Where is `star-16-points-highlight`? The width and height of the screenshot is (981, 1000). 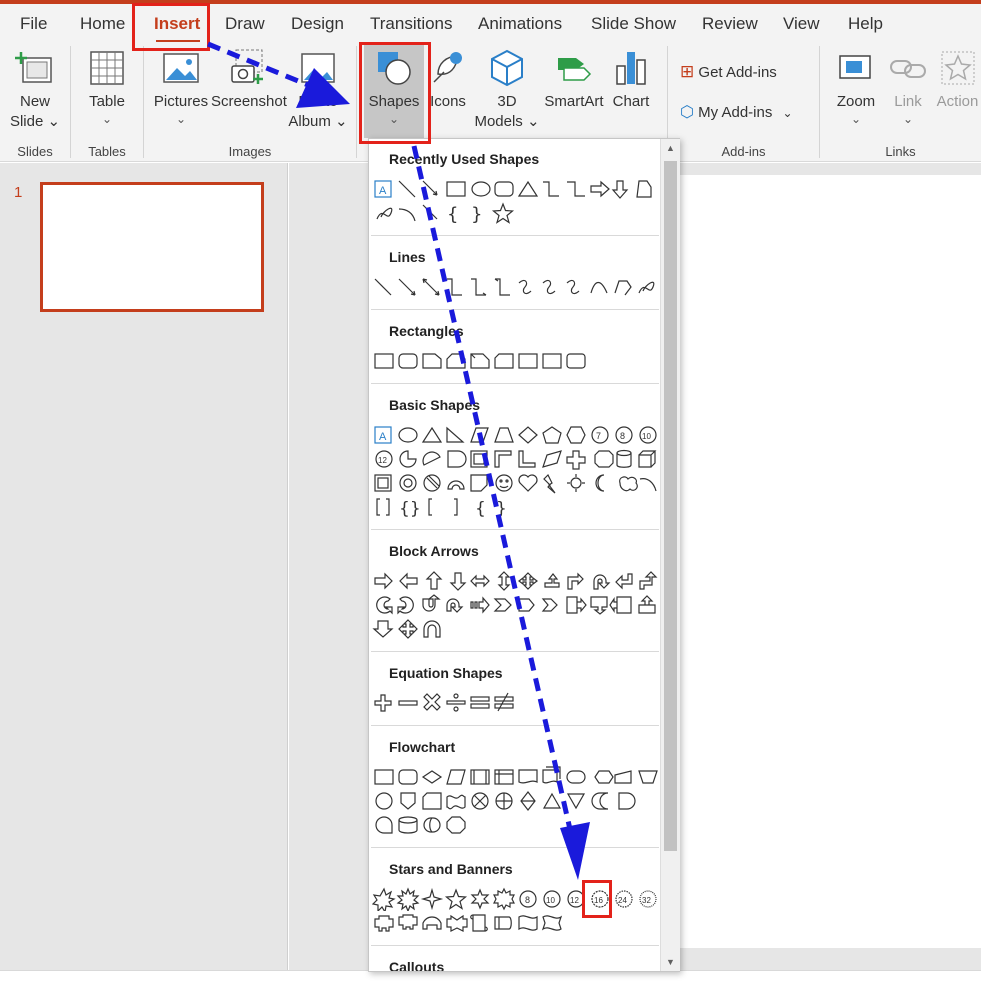
star-16-points-highlight is located at coordinates (597, 899).